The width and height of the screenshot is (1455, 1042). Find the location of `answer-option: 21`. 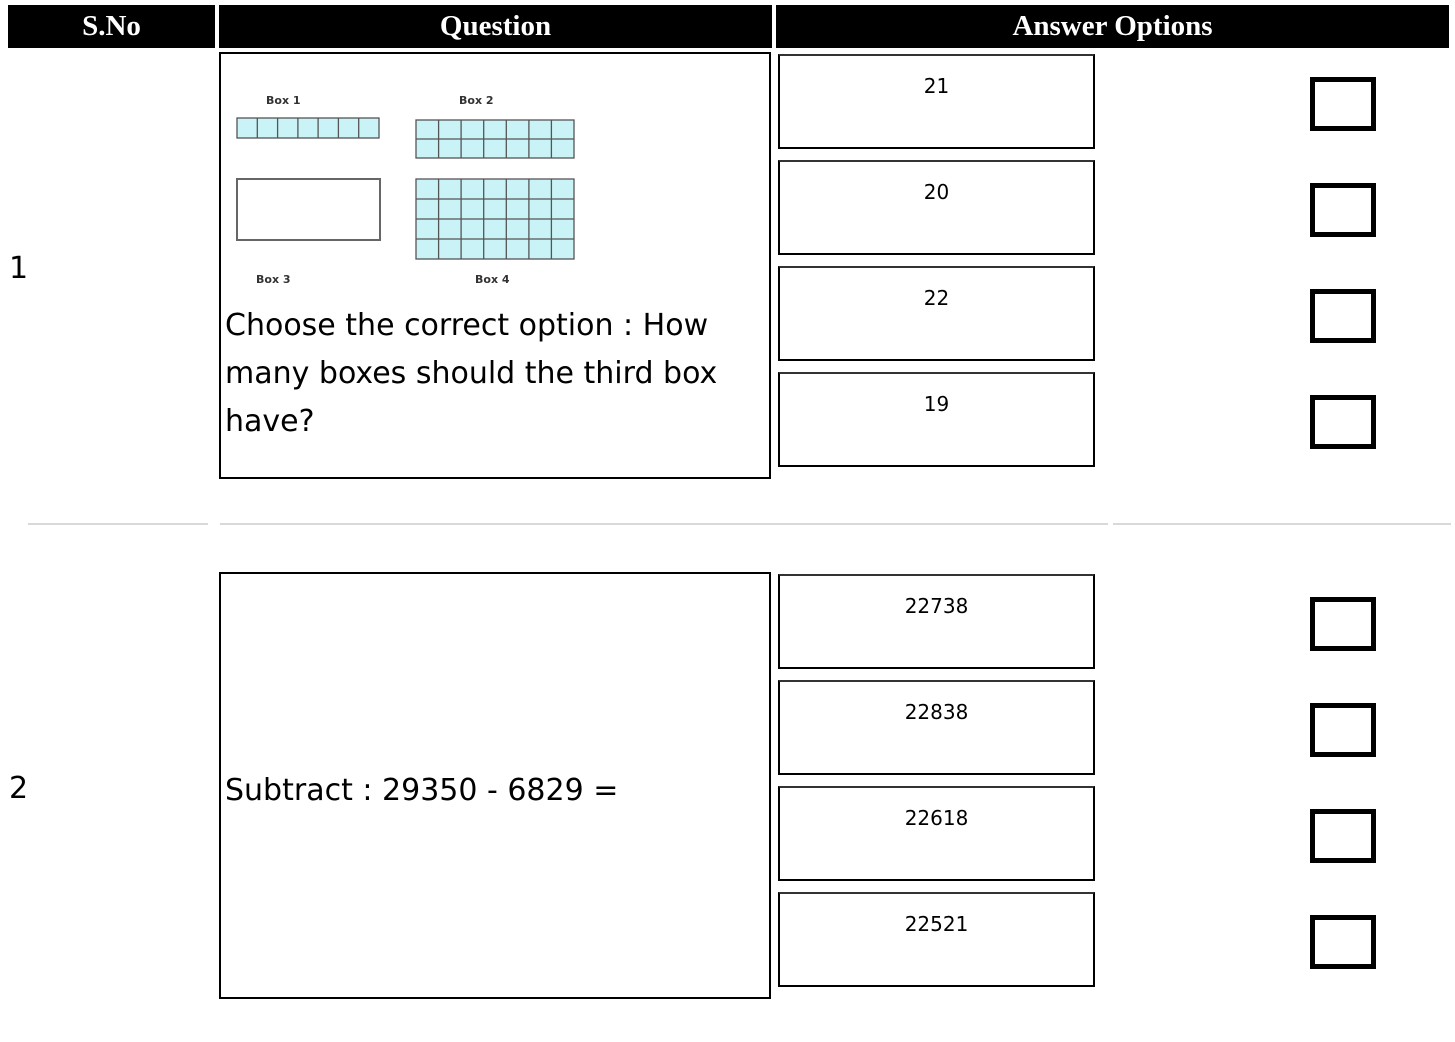

answer-option: 21 is located at coordinates (936, 101).